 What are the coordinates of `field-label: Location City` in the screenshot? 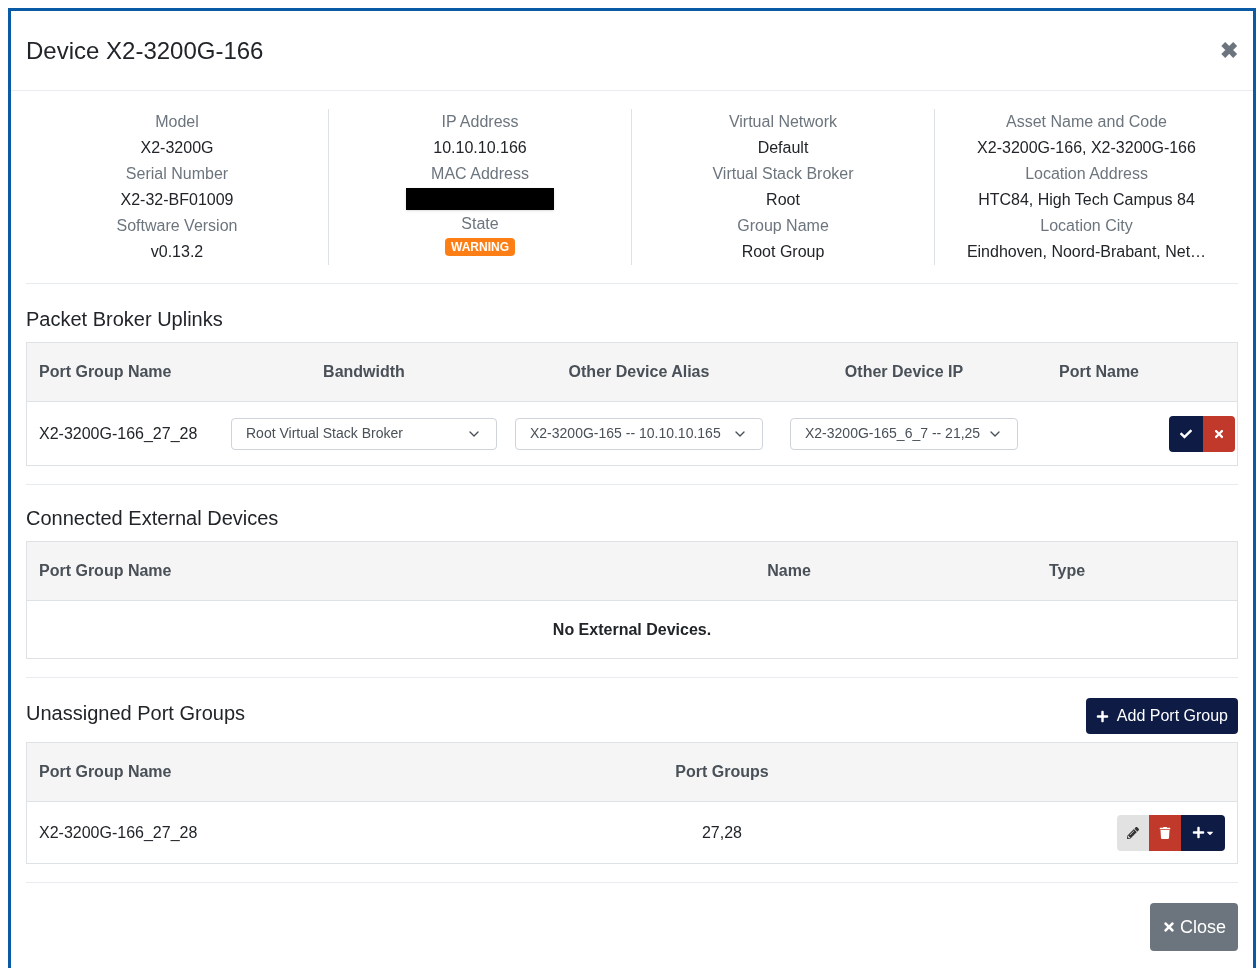 It's located at (1086, 226).